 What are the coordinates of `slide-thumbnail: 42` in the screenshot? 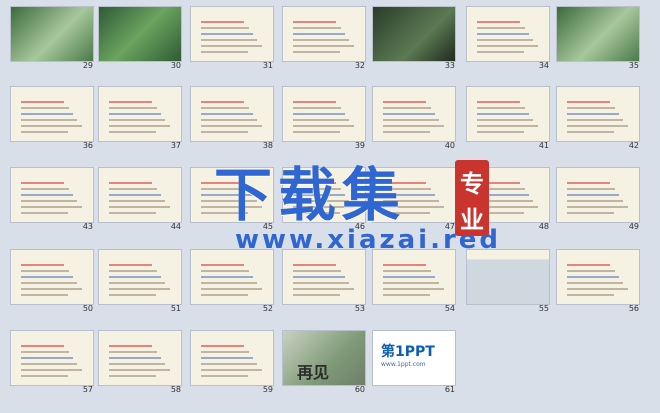 It's located at (598, 118).